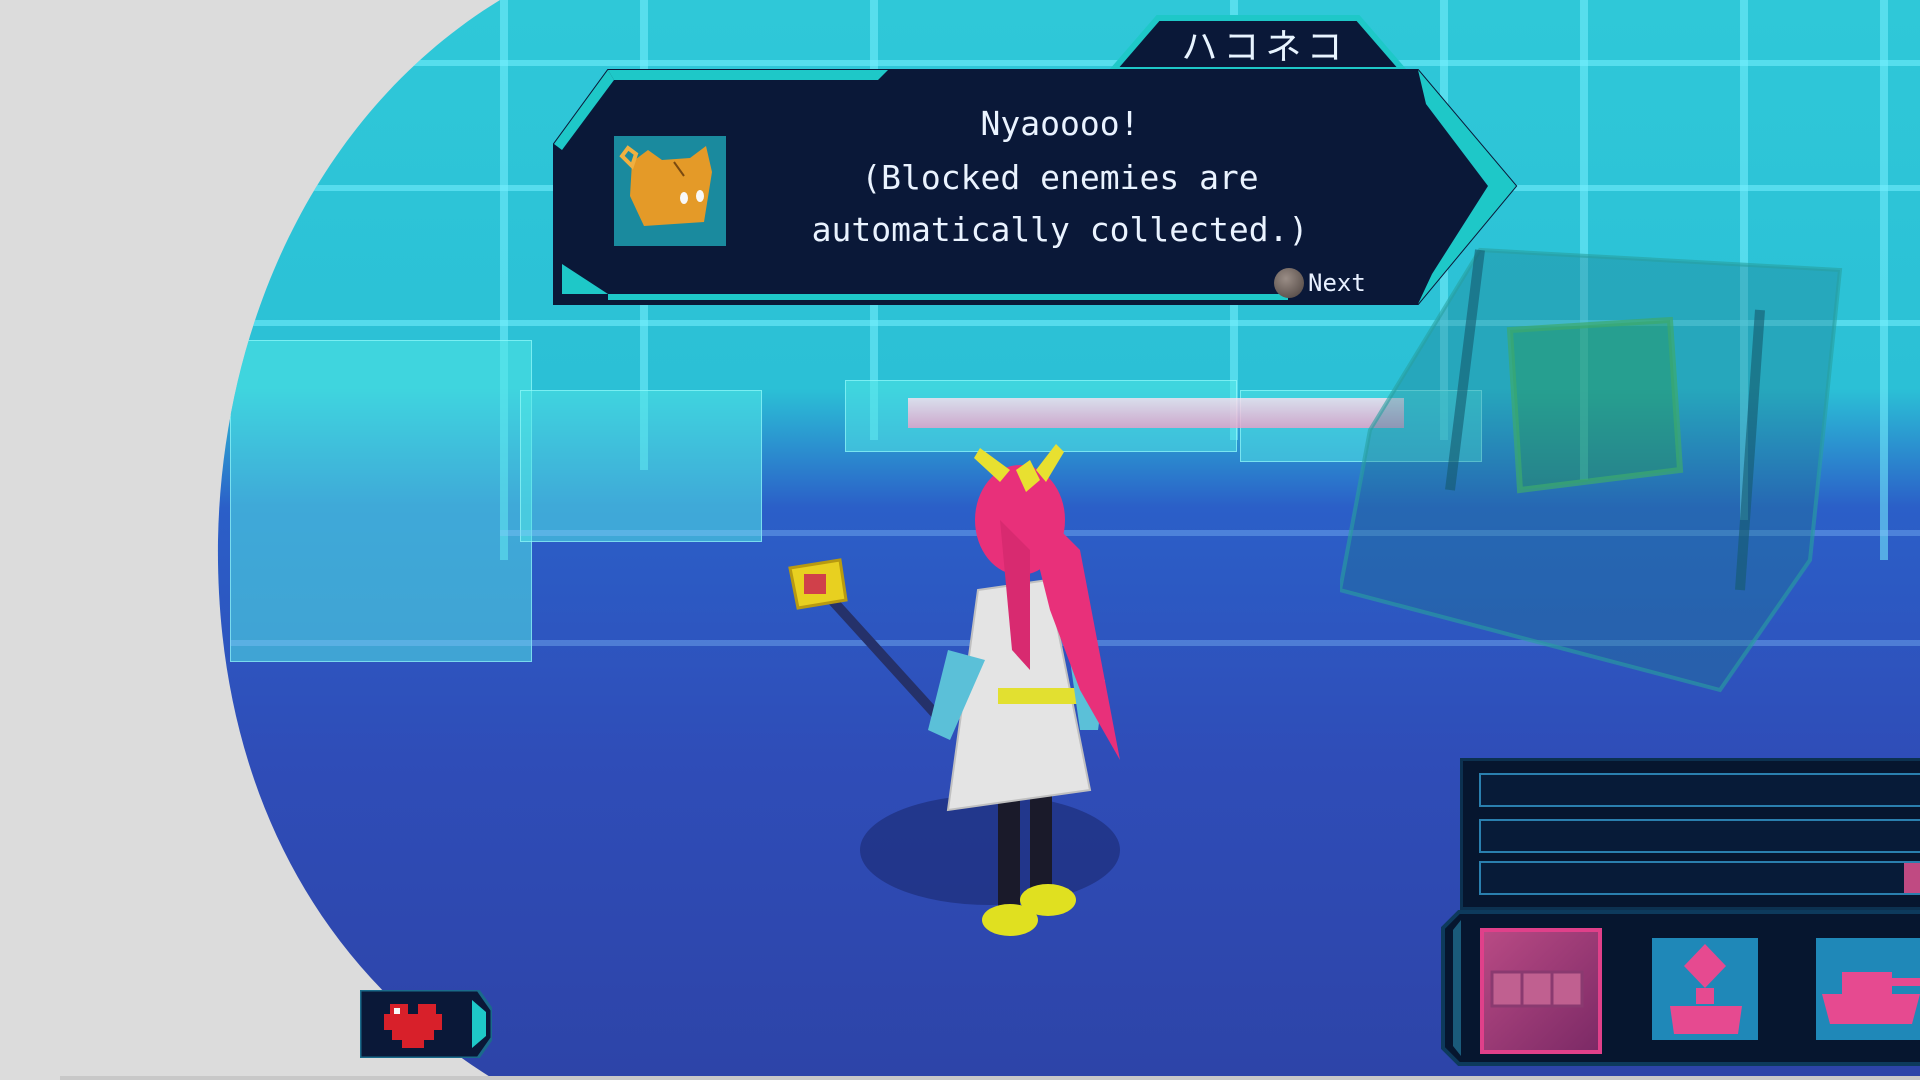  Describe the element at coordinates (1060, 177) in the screenshot. I see `dialog-line-2: (Blocked enemies are` at that location.